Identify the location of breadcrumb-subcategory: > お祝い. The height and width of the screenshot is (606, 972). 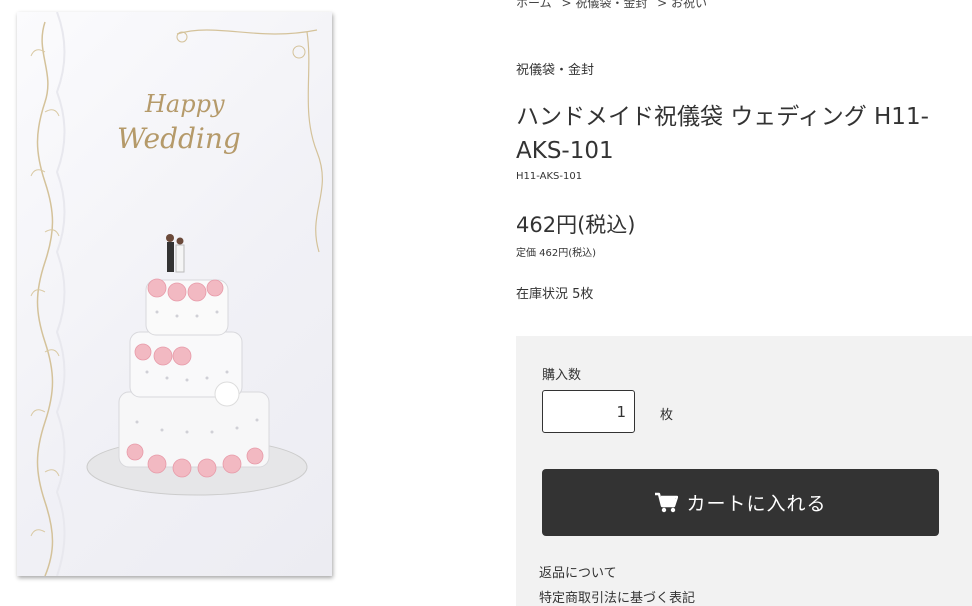
(682, 5).